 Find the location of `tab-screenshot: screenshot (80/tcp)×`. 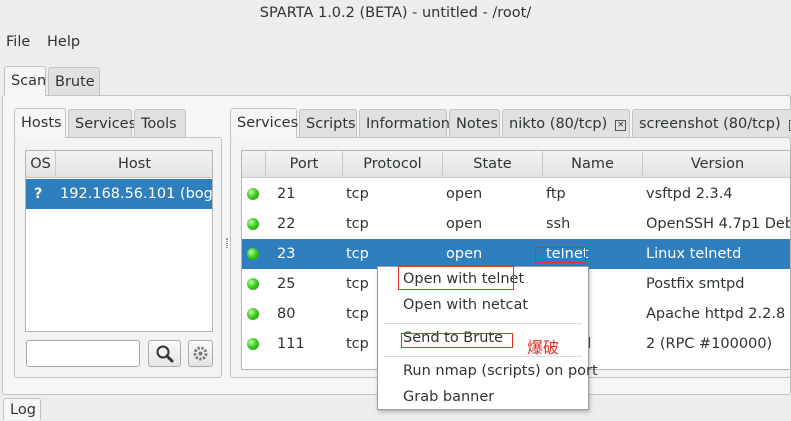

tab-screenshot: screenshot (80/tcp)× is located at coordinates (711, 123).